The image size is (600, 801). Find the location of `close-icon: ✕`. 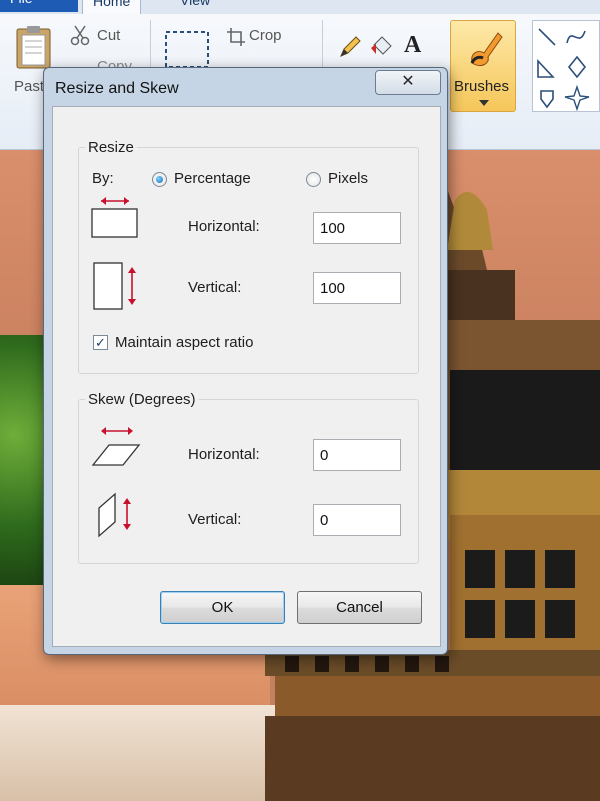

close-icon: ✕ is located at coordinates (408, 81).